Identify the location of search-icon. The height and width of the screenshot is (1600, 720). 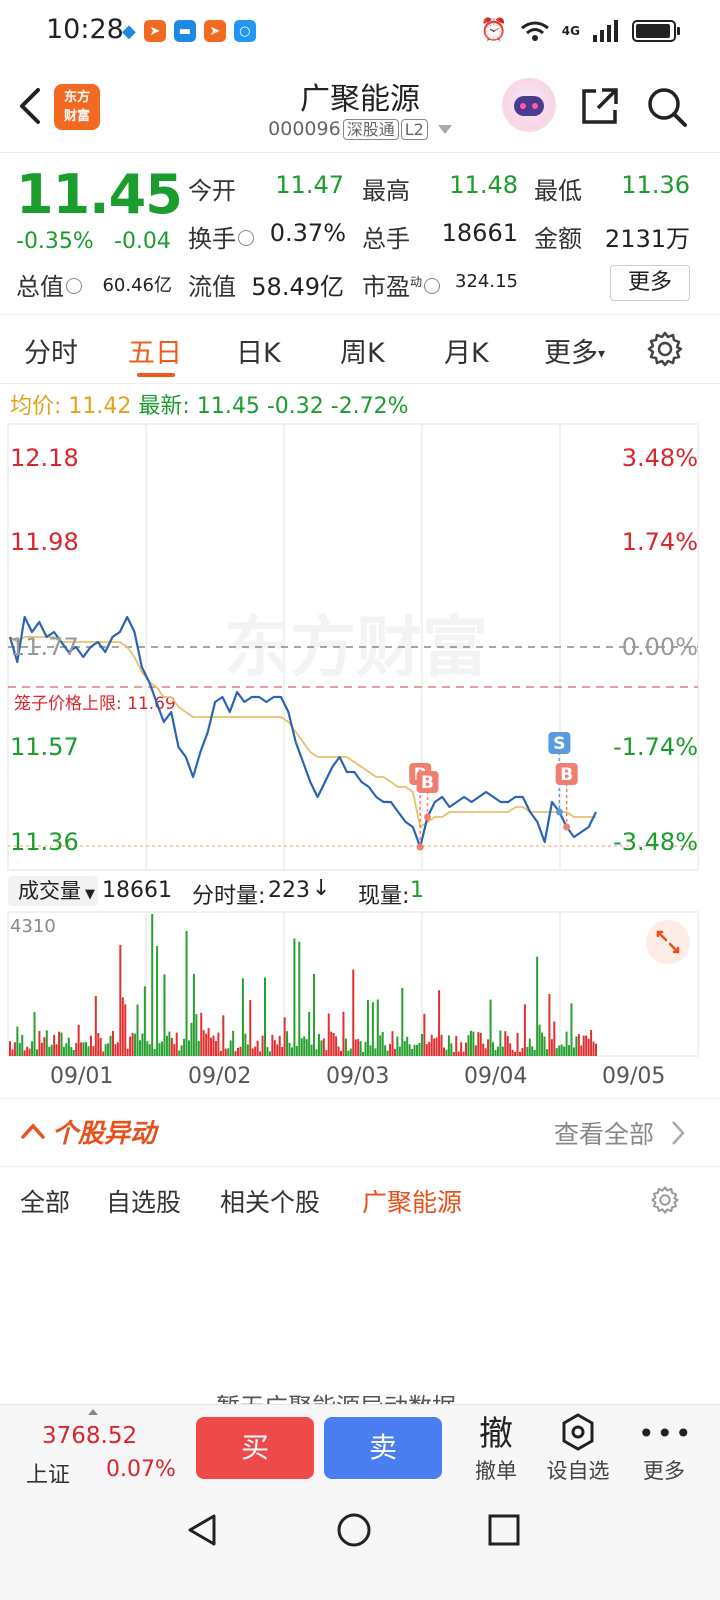
(667, 107).